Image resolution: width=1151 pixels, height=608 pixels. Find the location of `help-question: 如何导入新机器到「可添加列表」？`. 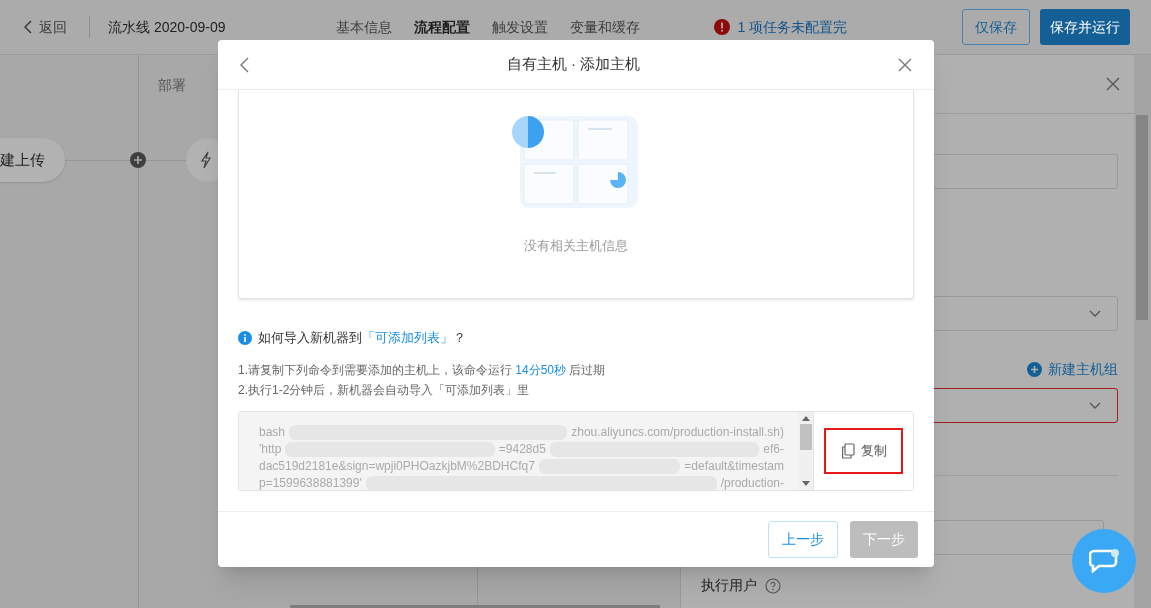

help-question: 如何导入新机器到「可添加列表」？ is located at coordinates (362, 338).